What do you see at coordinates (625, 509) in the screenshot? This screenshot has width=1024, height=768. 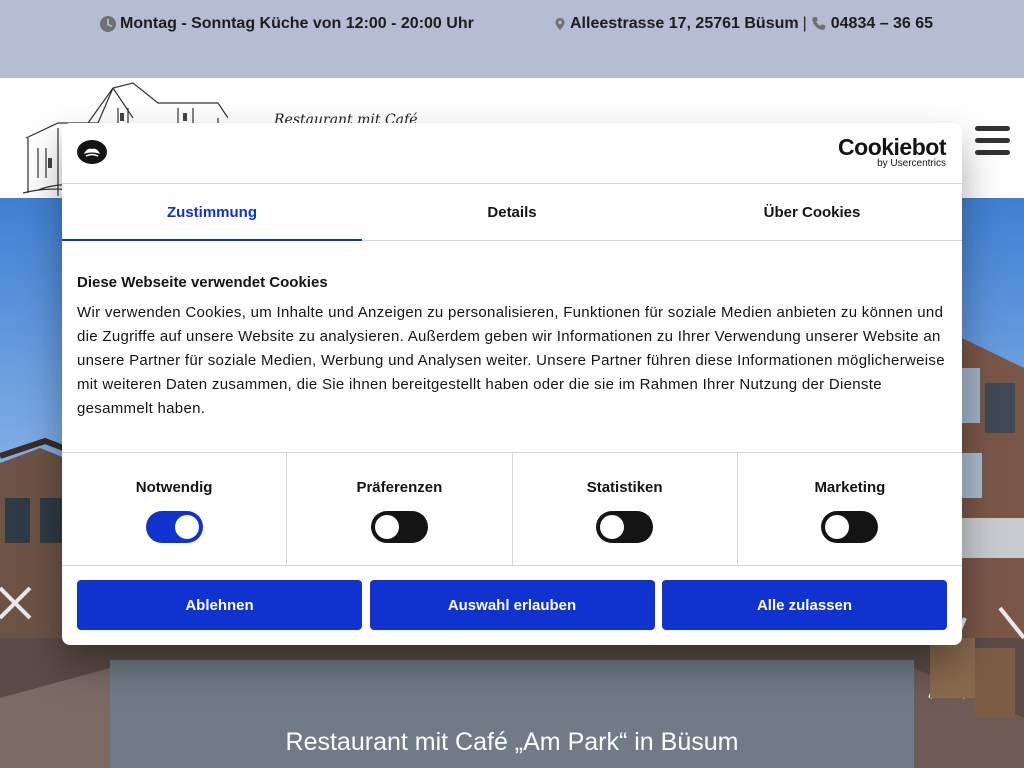 I see `category-statistiken: Statistiken` at bounding box center [625, 509].